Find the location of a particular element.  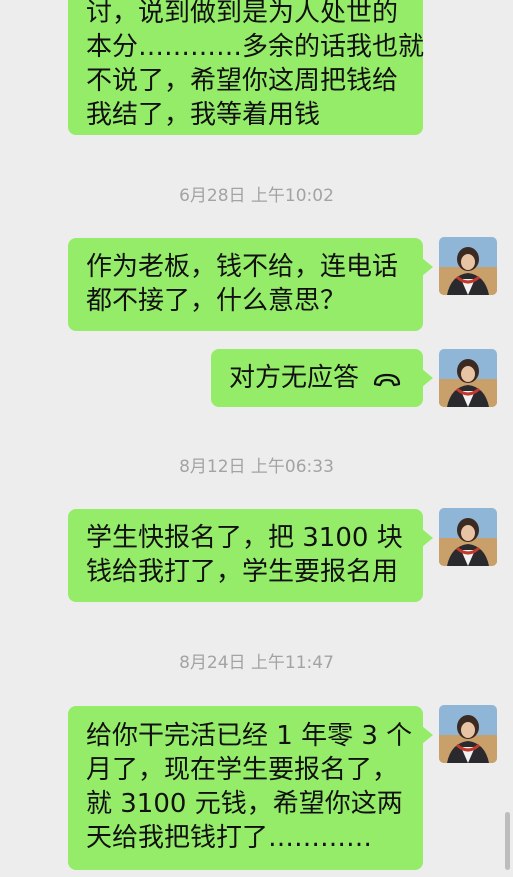

message-line: 不说了，希望你这周把钱给 is located at coordinates (242, 81).